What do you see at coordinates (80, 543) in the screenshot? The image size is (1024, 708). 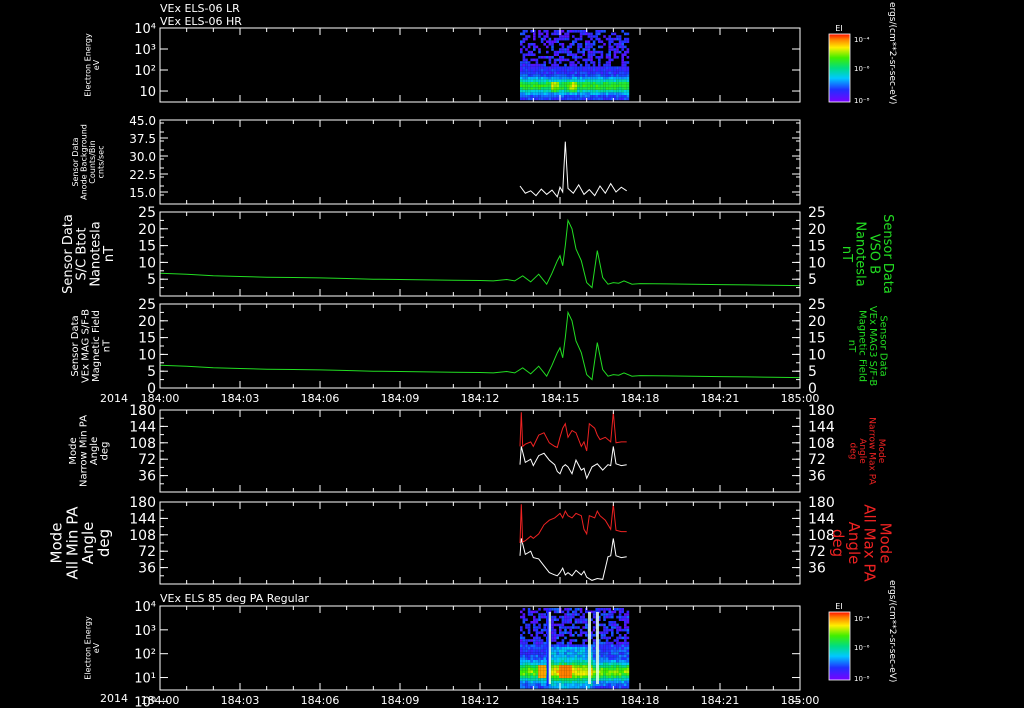 I see `y-axis-label: ModeAll Min PAAngledeg` at bounding box center [80, 543].